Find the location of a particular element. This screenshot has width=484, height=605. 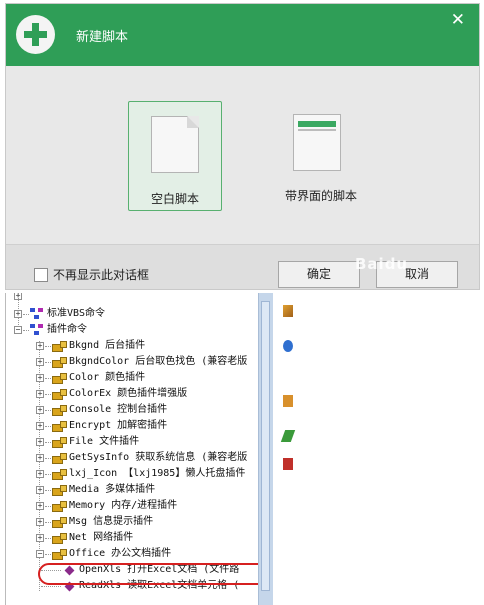

toolbar-folder-icon is located at coordinates (288, 401).